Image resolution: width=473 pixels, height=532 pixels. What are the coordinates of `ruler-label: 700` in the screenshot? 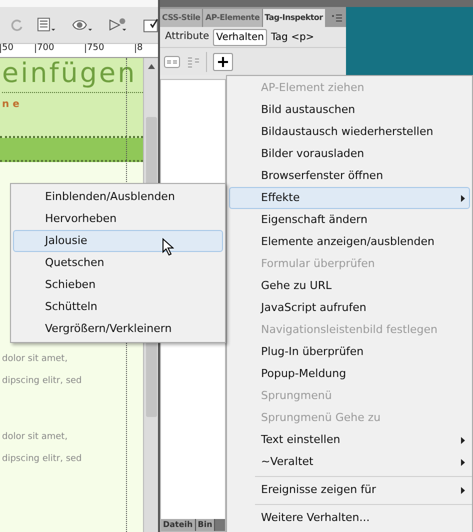 It's located at (60, 48).